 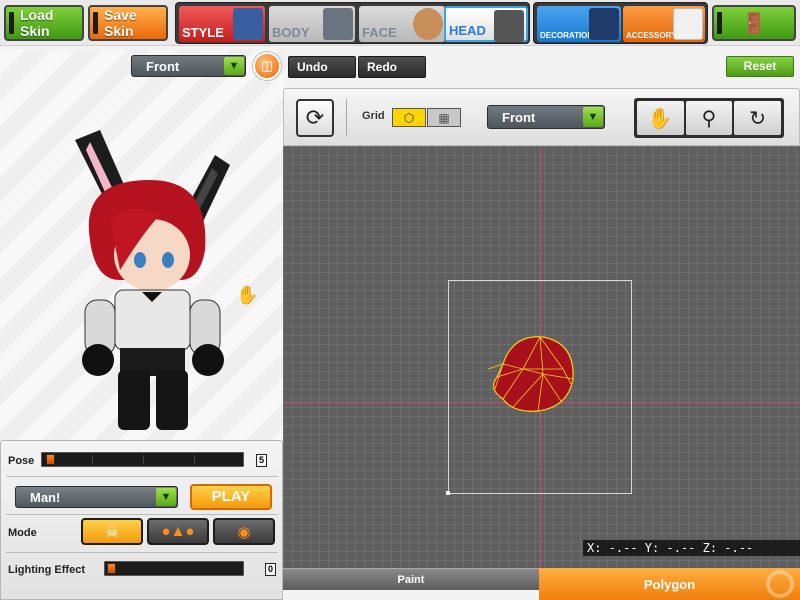 What do you see at coordinates (178, 531) in the screenshot?
I see `joint-mode-icon: ●▲●` at bounding box center [178, 531].